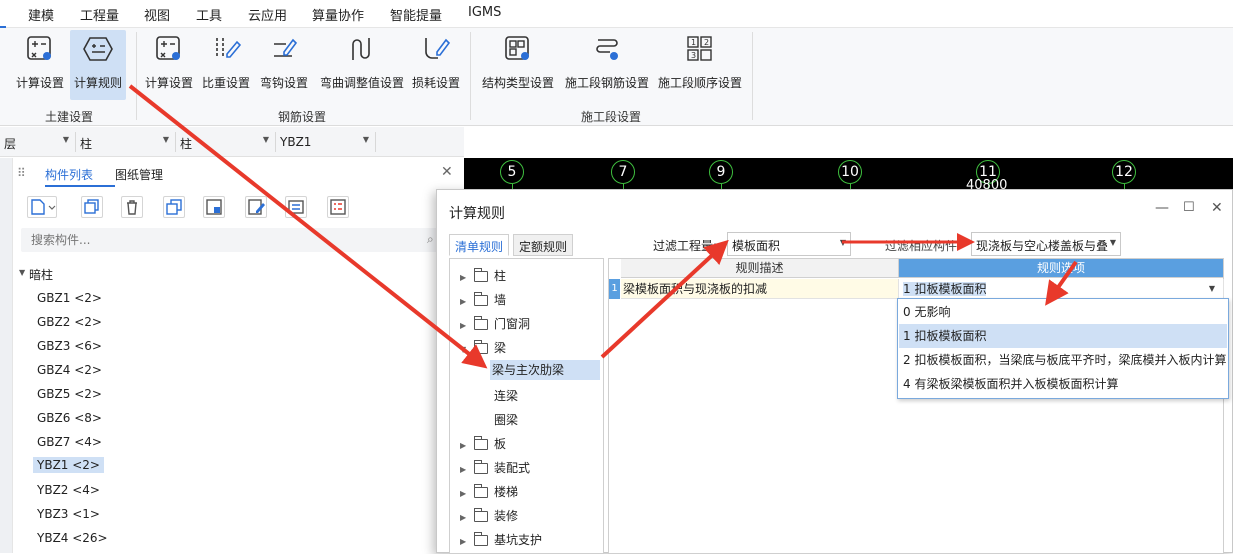 The width and height of the screenshot is (1233, 554). I want to click on svg-text: 1, so click(693, 42).